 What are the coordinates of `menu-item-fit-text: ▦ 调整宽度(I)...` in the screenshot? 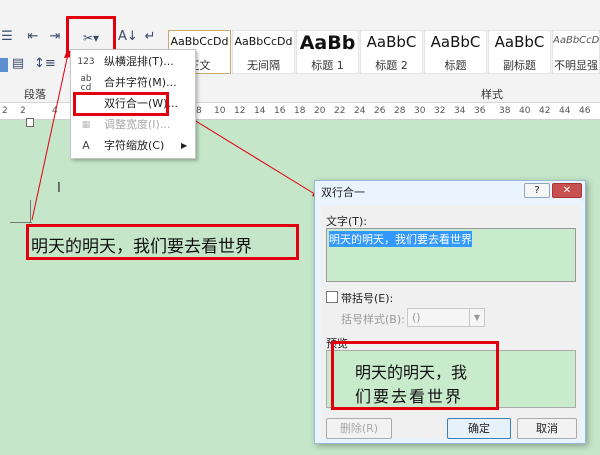 It's located at (133, 125).